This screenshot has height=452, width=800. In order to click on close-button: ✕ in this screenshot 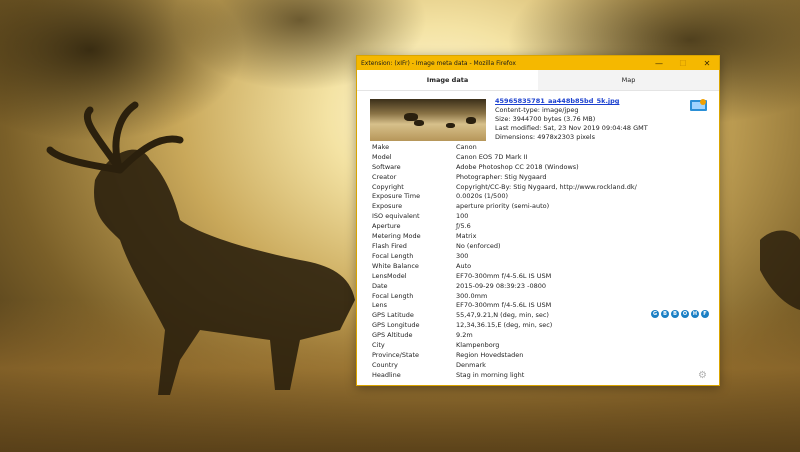, I will do `click(707, 63)`.